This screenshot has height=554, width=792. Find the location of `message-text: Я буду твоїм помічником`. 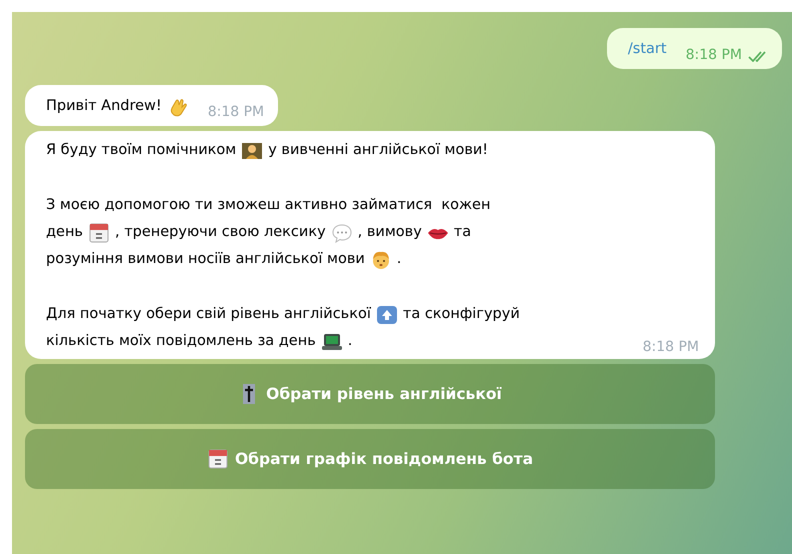

message-text: Я буду твоїм помічником is located at coordinates (141, 150).